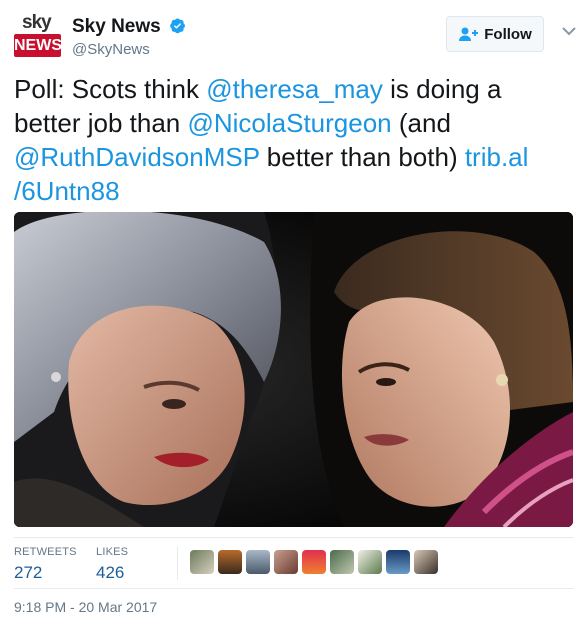  I want to click on follow-label: Follow, so click(508, 34).